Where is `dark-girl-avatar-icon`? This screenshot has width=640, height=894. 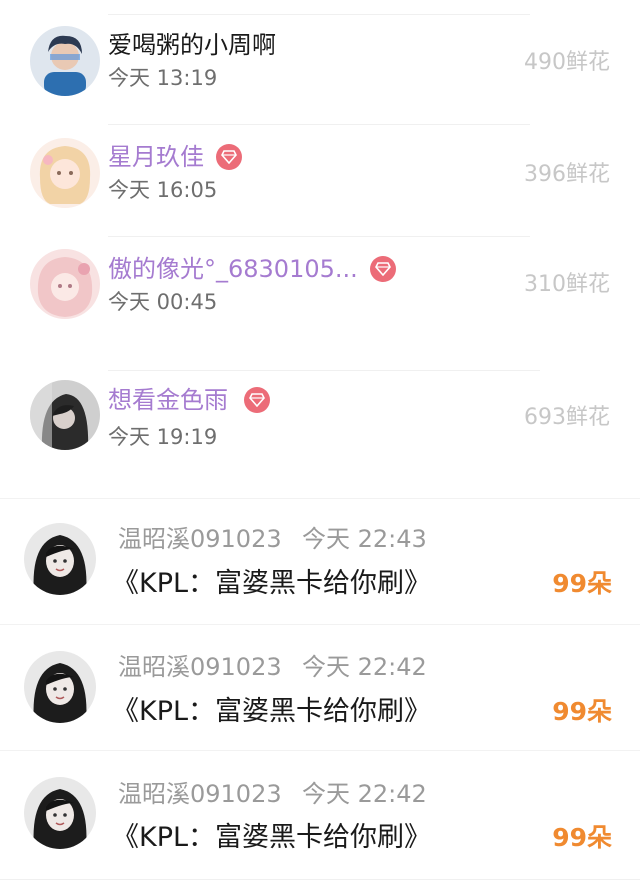
dark-girl-avatar-icon is located at coordinates (65, 415).